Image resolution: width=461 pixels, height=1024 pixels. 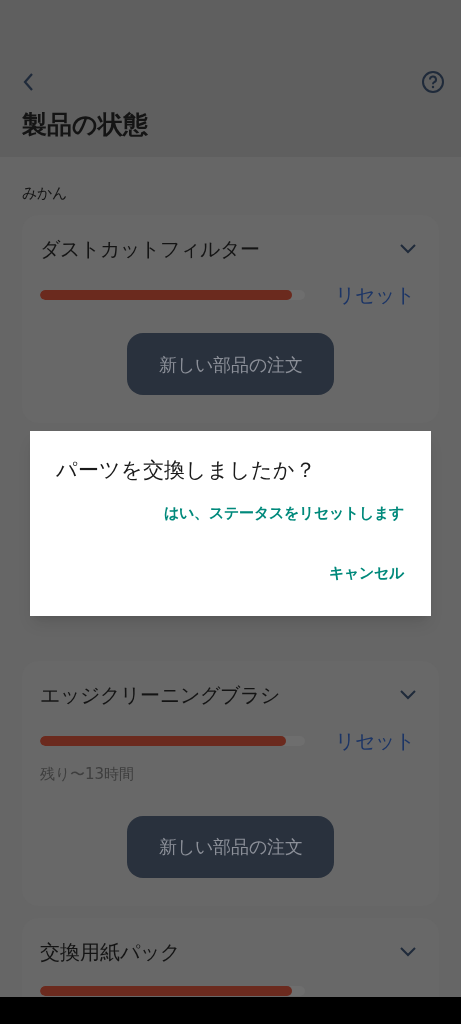 What do you see at coordinates (150, 249) in the screenshot?
I see `part-name: ダストカットフィルター` at bounding box center [150, 249].